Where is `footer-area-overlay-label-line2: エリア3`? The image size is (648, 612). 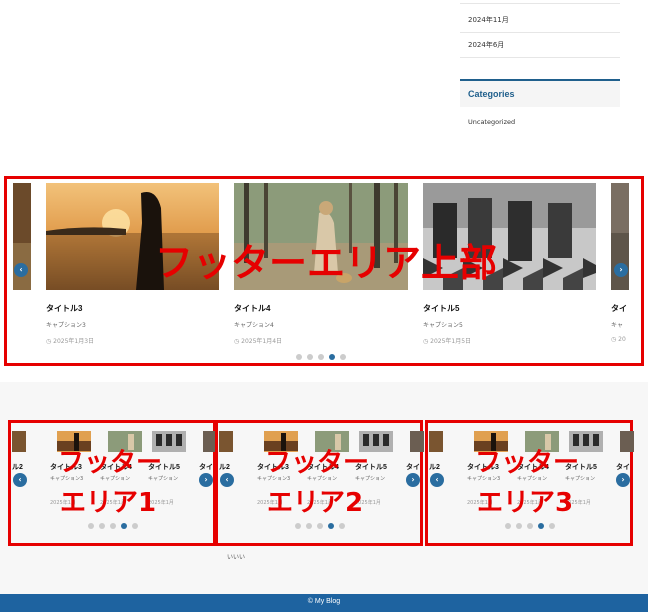 footer-area-overlay-label-line2: エリア3 is located at coordinates (525, 503).